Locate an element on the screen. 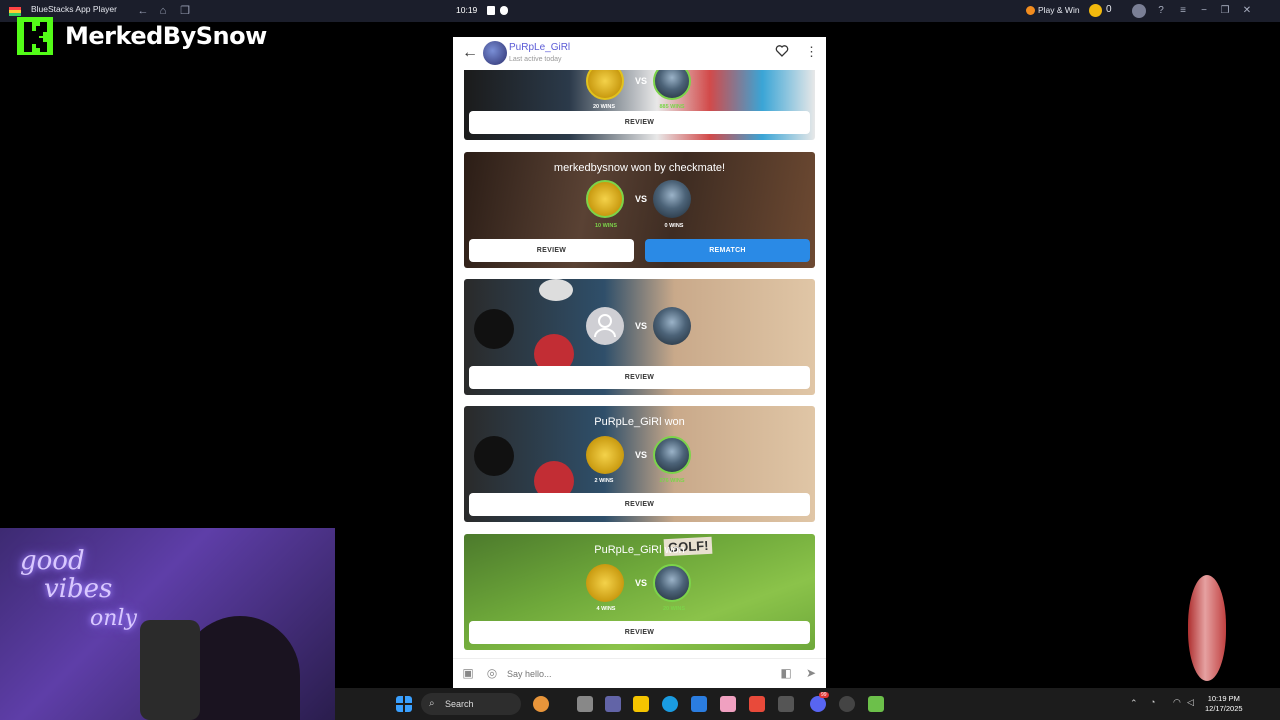 The width and height of the screenshot is (1280, 720). bluestacks-logo-icon is located at coordinates (15, 11).